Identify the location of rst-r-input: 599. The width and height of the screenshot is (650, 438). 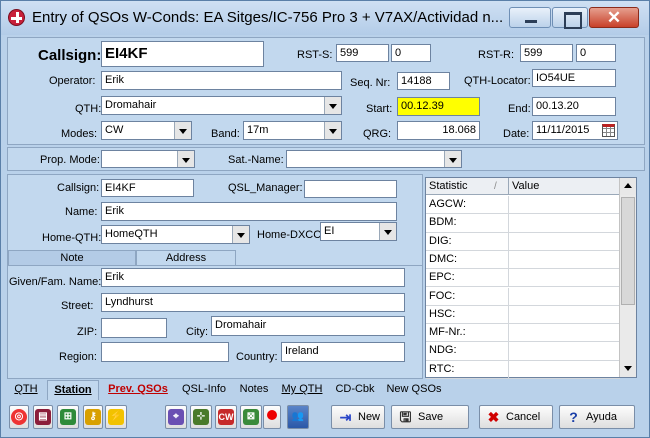
(546, 53).